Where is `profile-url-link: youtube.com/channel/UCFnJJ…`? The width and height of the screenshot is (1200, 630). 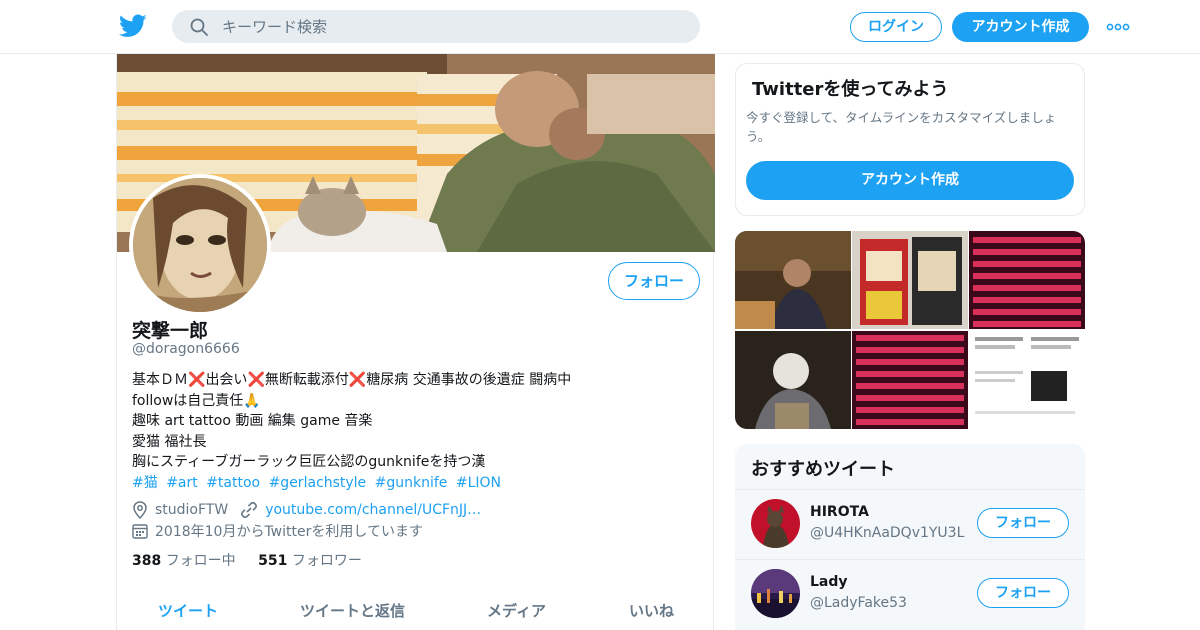 profile-url-link: youtube.com/channel/UCFnJJ… is located at coordinates (373, 510).